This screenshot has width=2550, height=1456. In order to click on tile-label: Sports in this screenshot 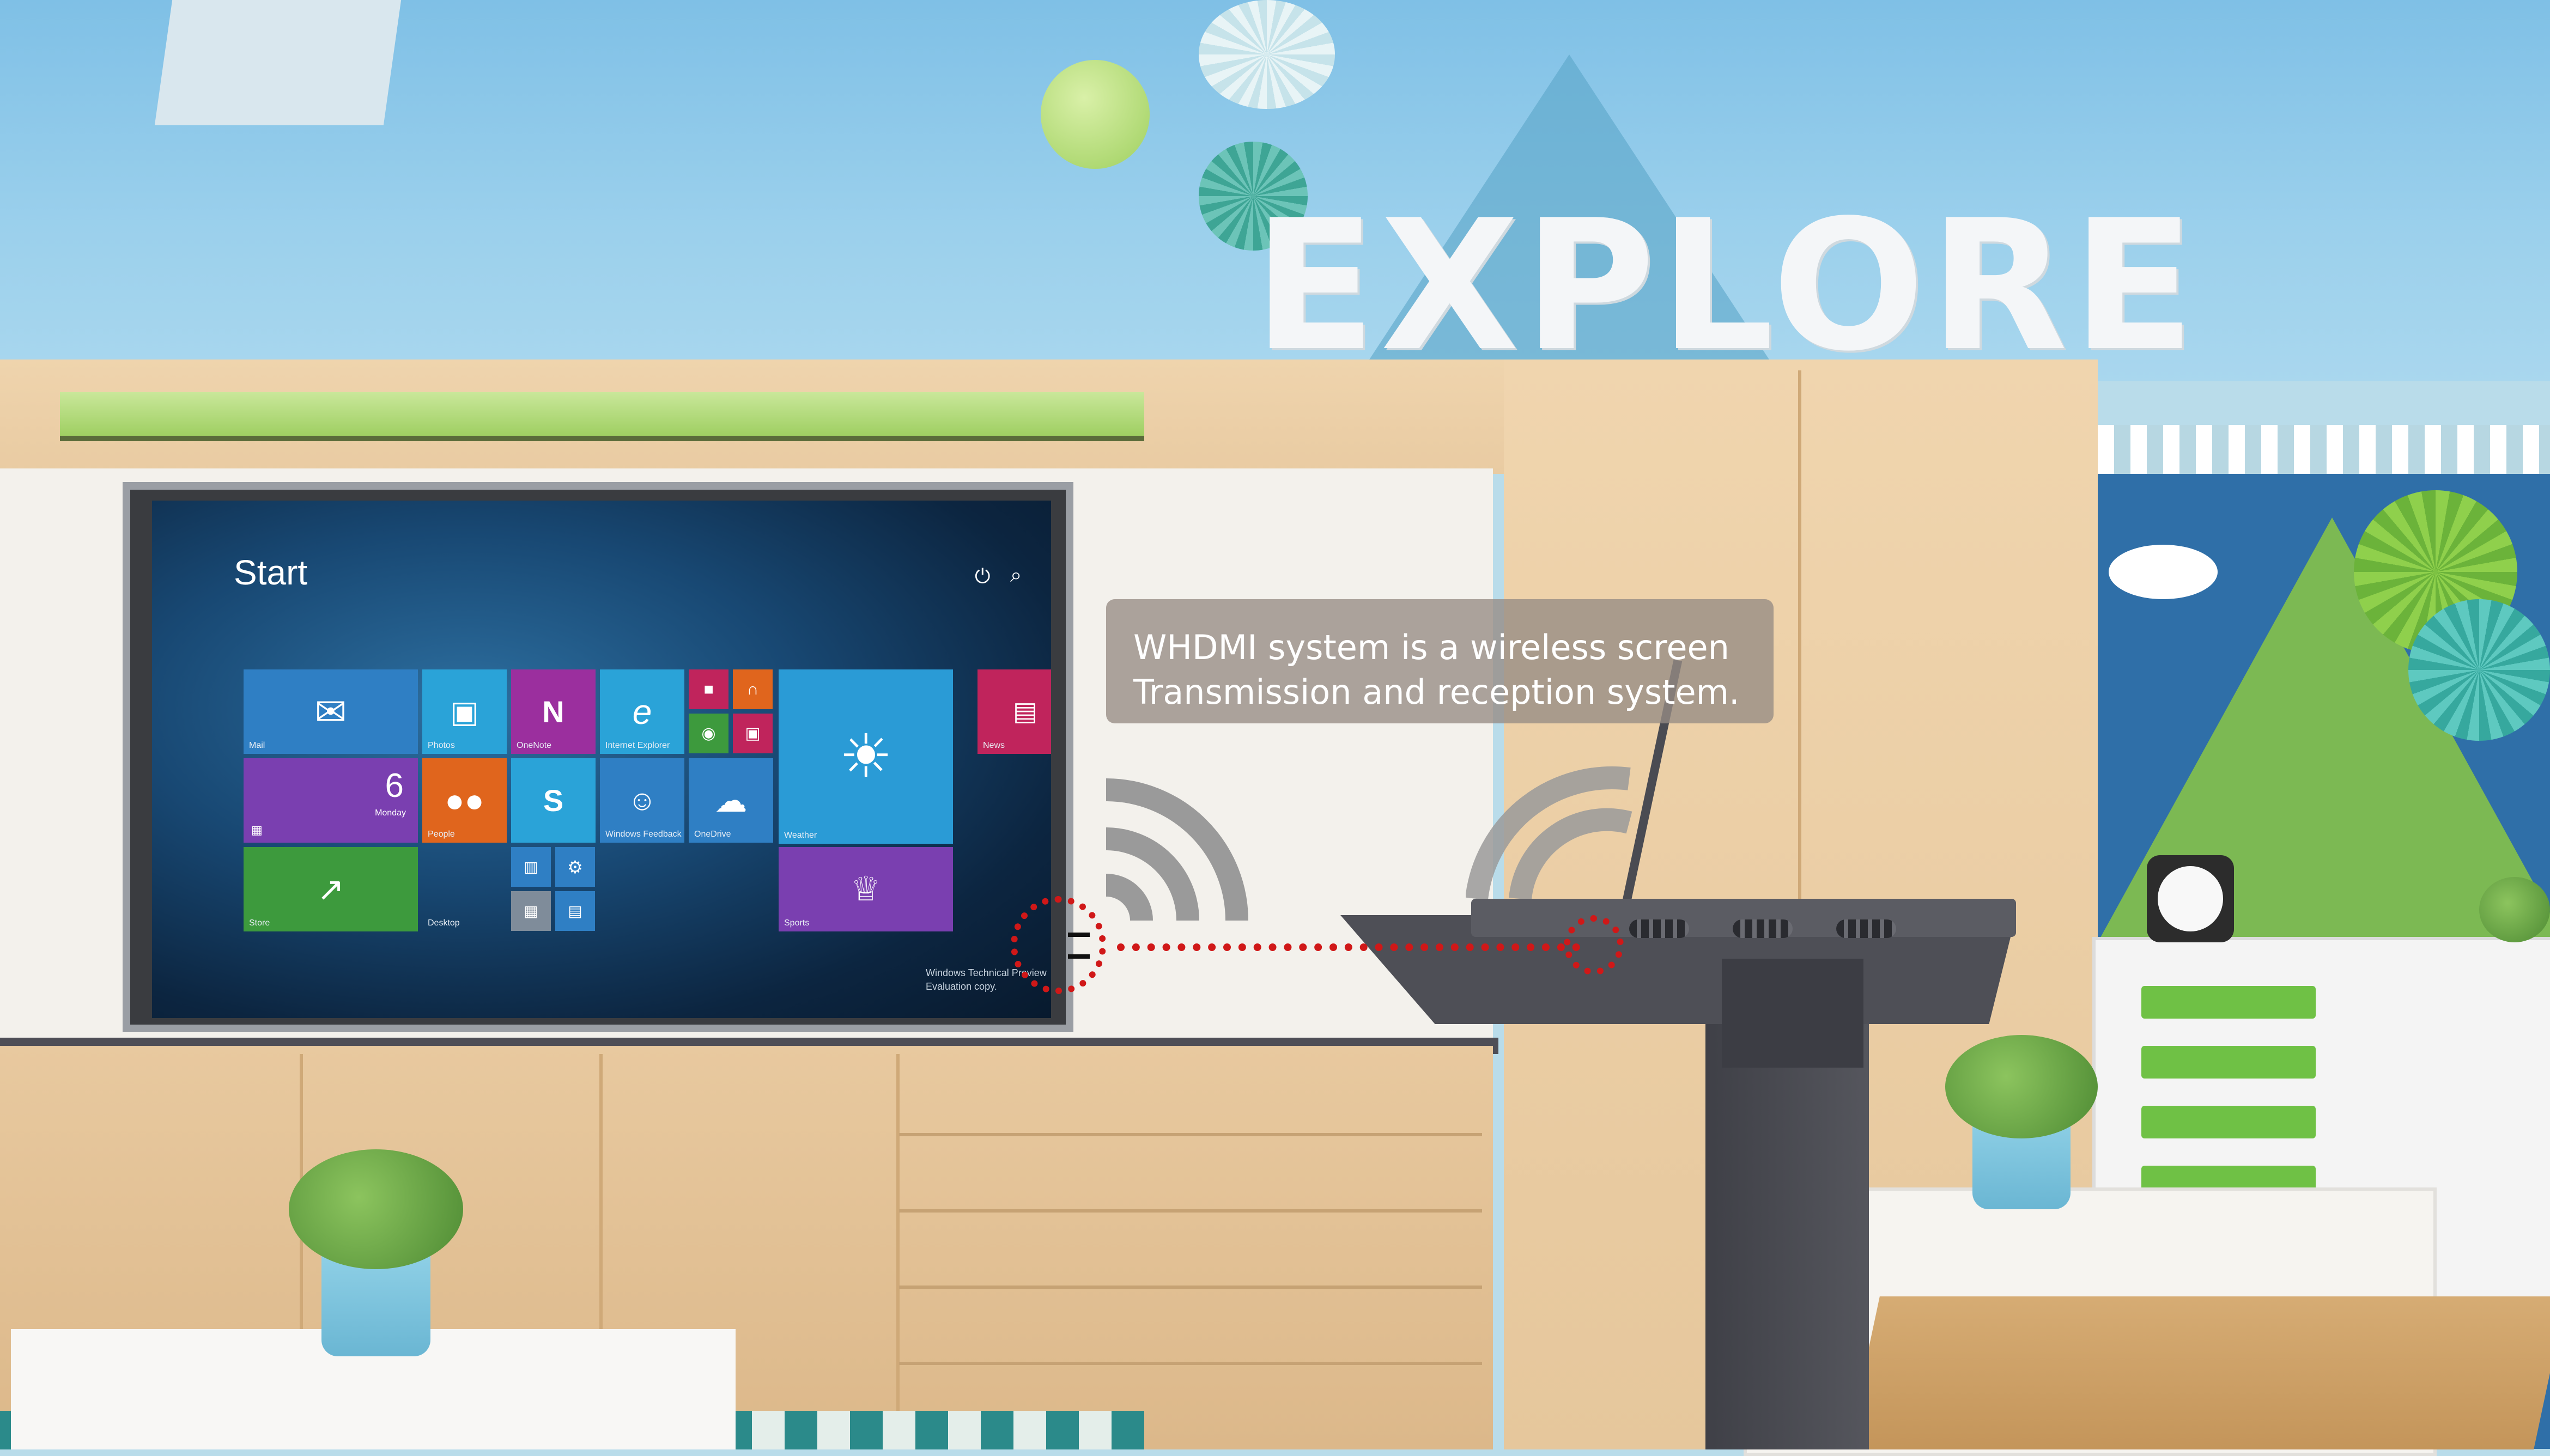, I will do `click(797, 923)`.